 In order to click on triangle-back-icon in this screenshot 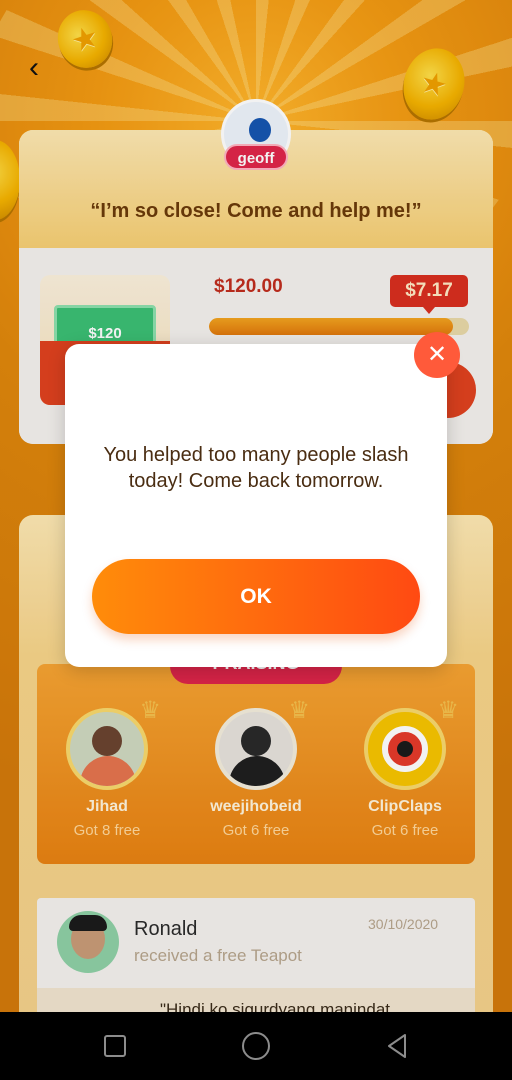, I will do `click(397, 1046)`.